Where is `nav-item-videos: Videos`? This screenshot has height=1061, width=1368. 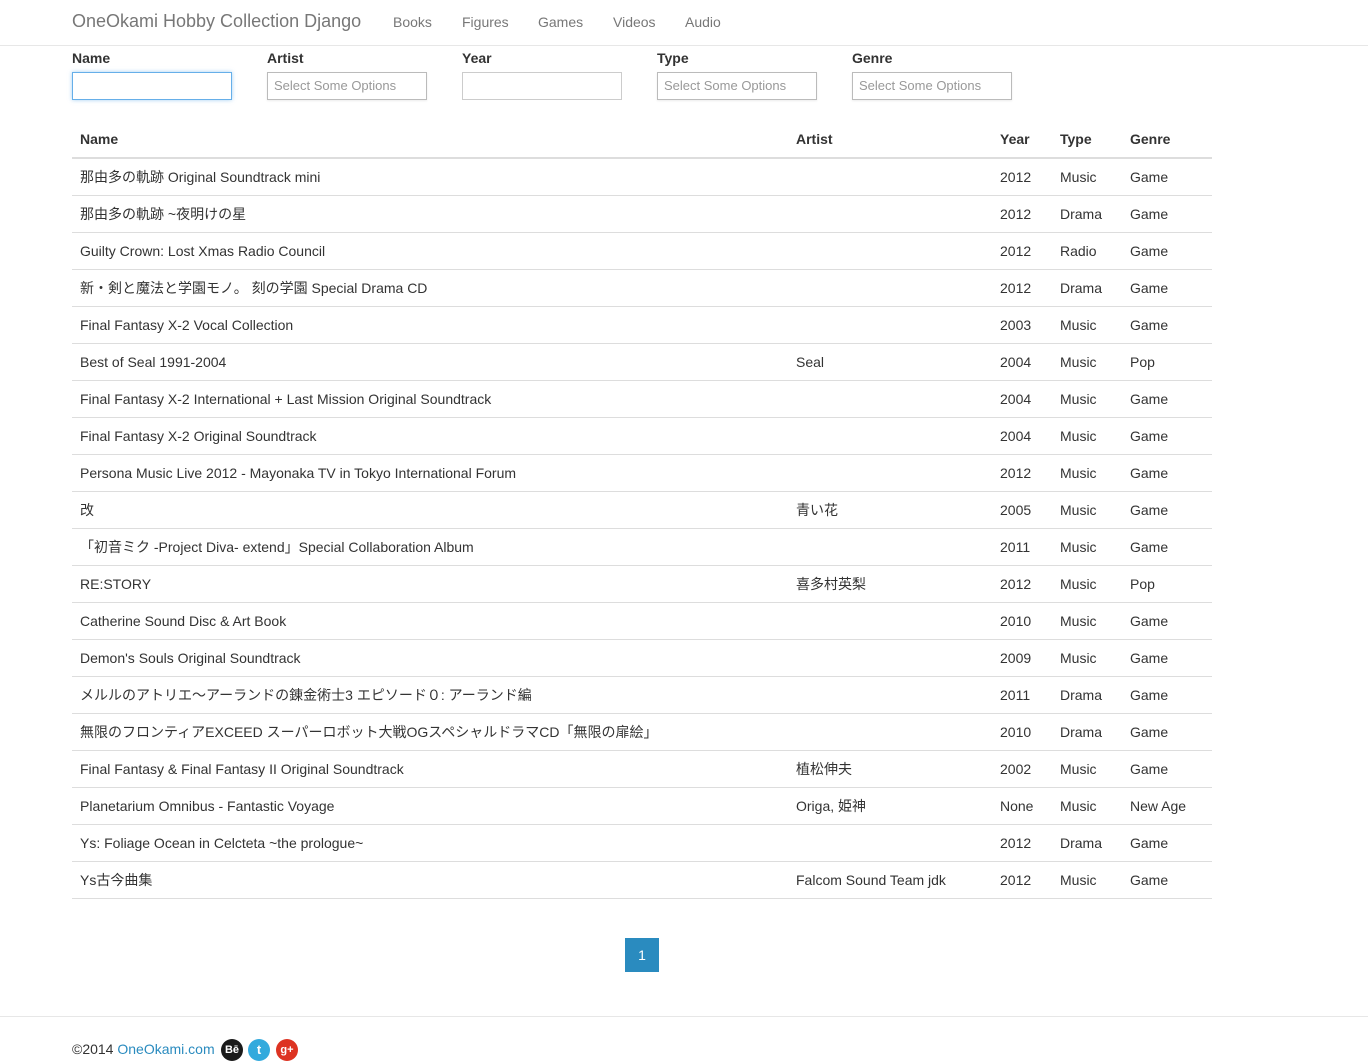
nav-item-videos: Videos is located at coordinates (634, 22).